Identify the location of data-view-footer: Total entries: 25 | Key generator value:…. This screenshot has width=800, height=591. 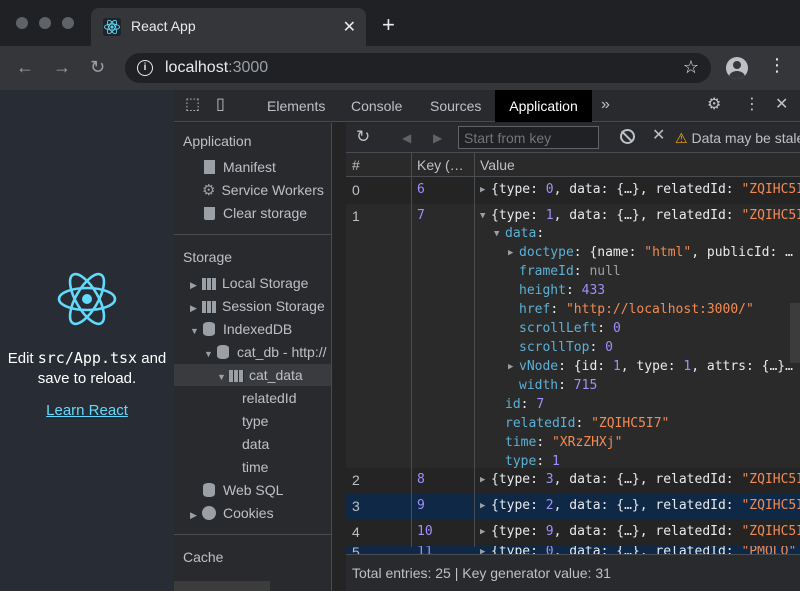
(573, 572).